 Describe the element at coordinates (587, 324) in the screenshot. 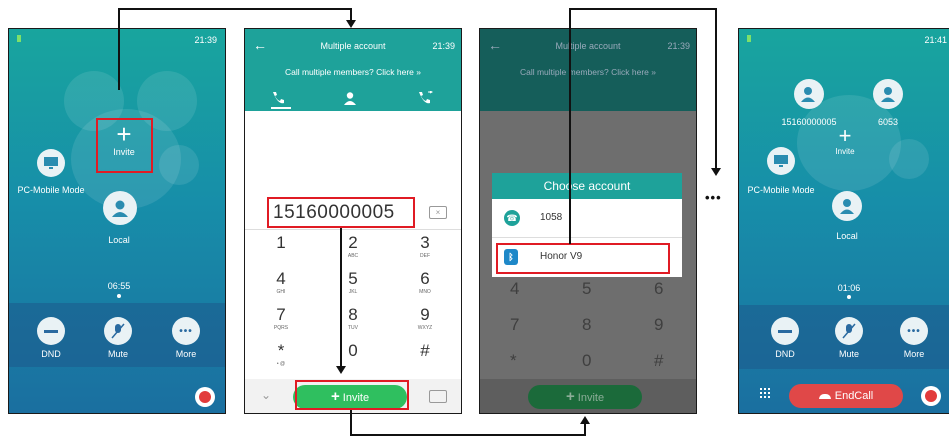

I see `key-digit: 8` at that location.